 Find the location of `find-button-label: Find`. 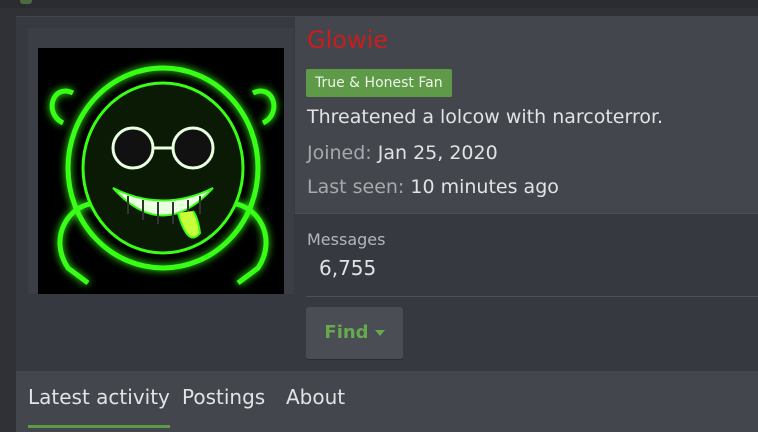

find-button-label: Find is located at coordinates (346, 332).